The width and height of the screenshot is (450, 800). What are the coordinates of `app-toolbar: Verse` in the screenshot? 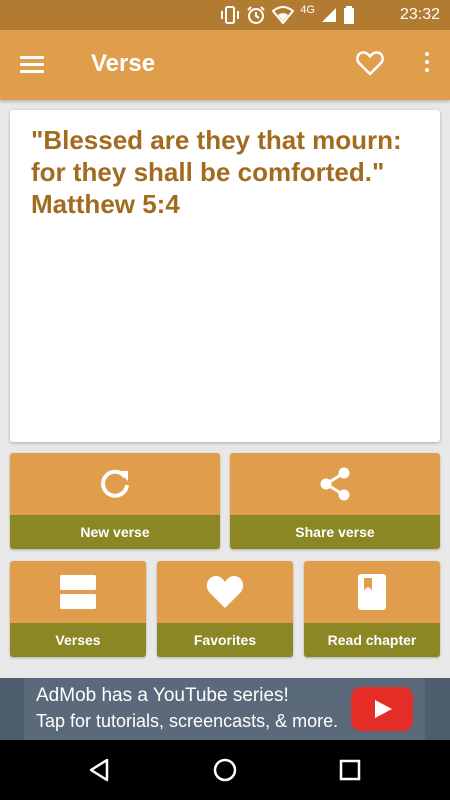 It's located at (225, 65).